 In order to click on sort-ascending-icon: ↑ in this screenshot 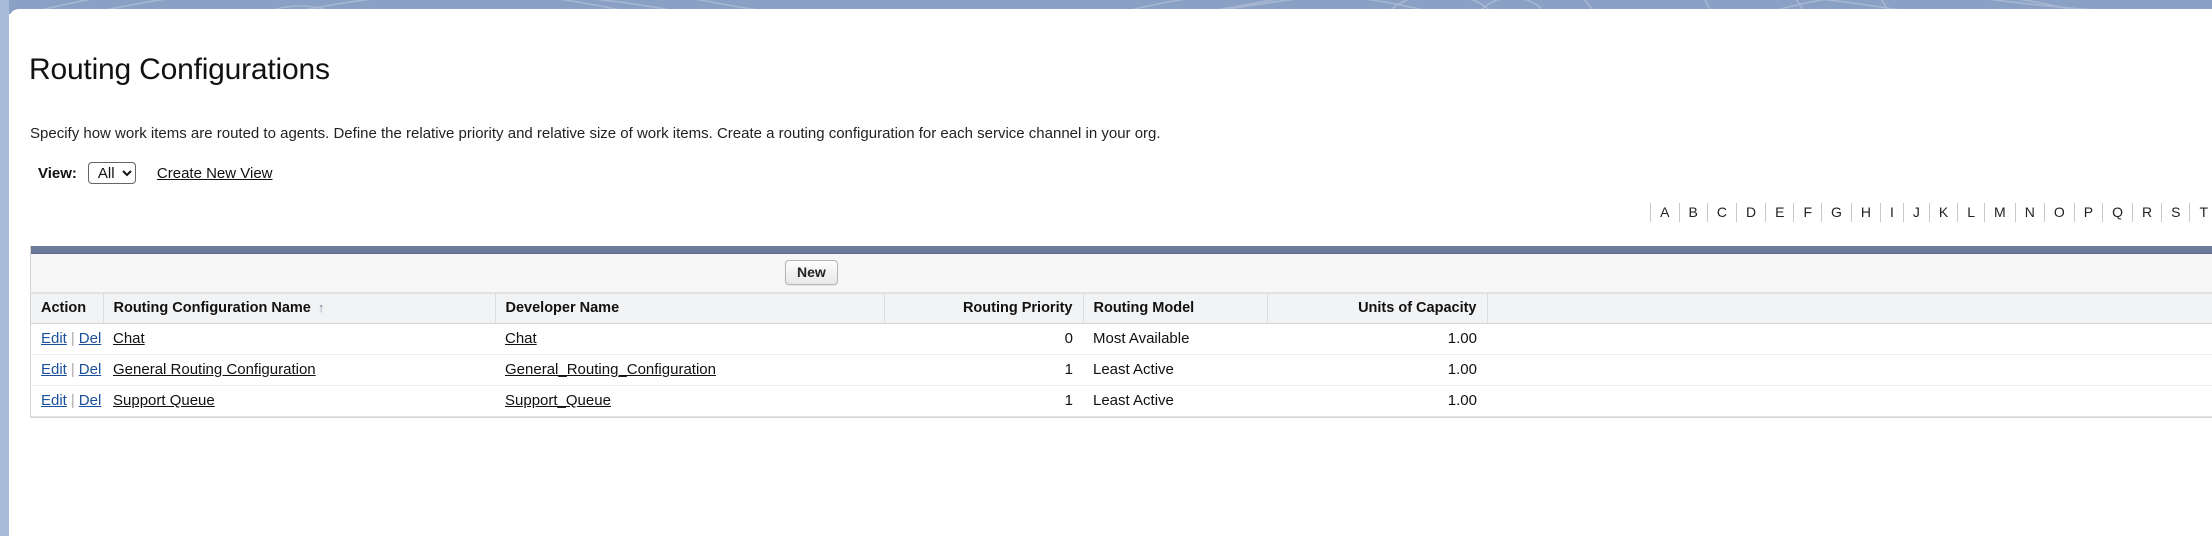, I will do `click(321, 307)`.